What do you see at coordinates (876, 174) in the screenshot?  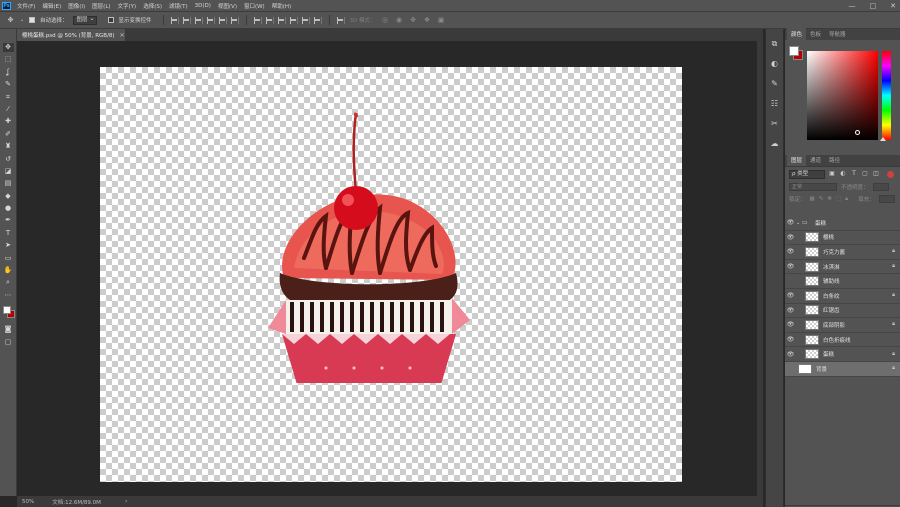 I see `filter-smart-object-icon: ◫` at bounding box center [876, 174].